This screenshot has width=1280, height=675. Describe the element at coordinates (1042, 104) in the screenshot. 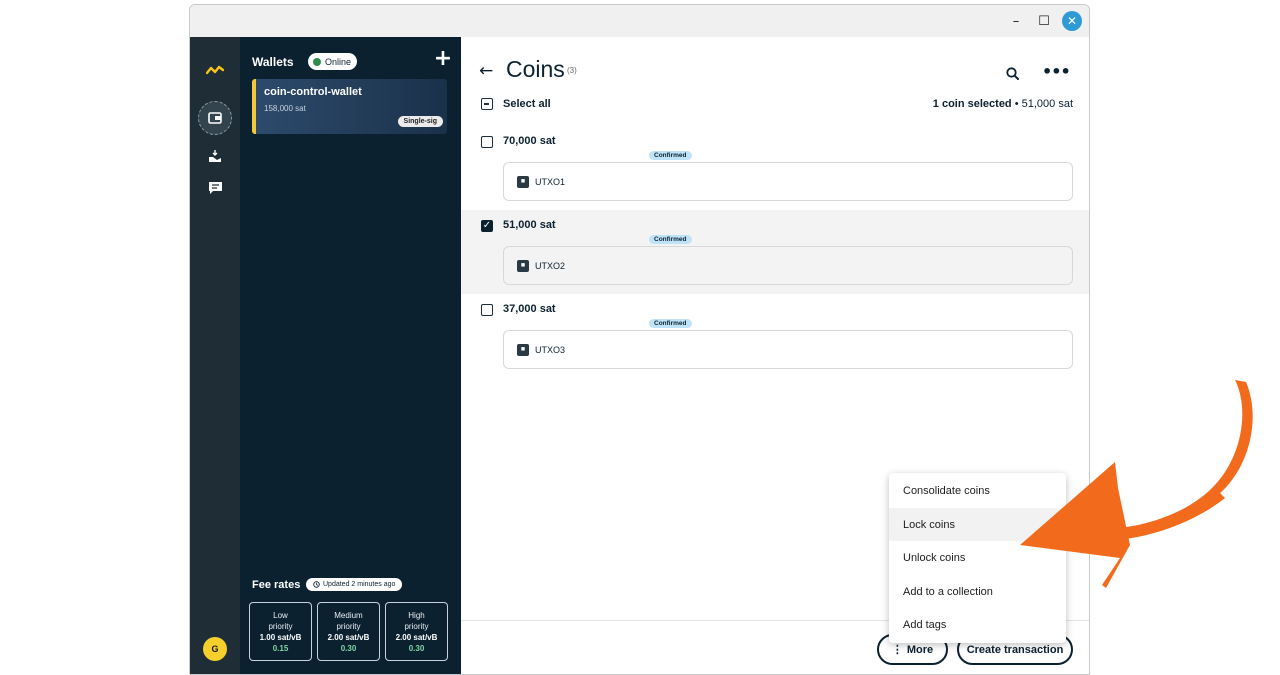

I see `selection-total: • 51,000 sat` at that location.